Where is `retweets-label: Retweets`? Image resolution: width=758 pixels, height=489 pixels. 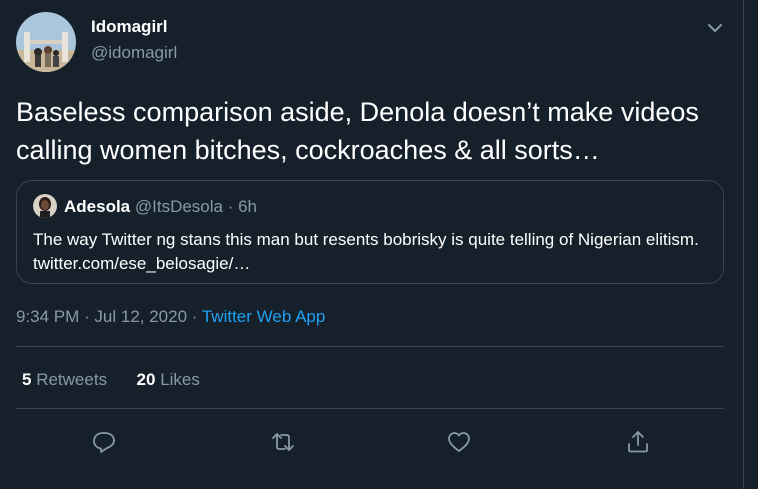 retweets-label: Retweets is located at coordinates (72, 379).